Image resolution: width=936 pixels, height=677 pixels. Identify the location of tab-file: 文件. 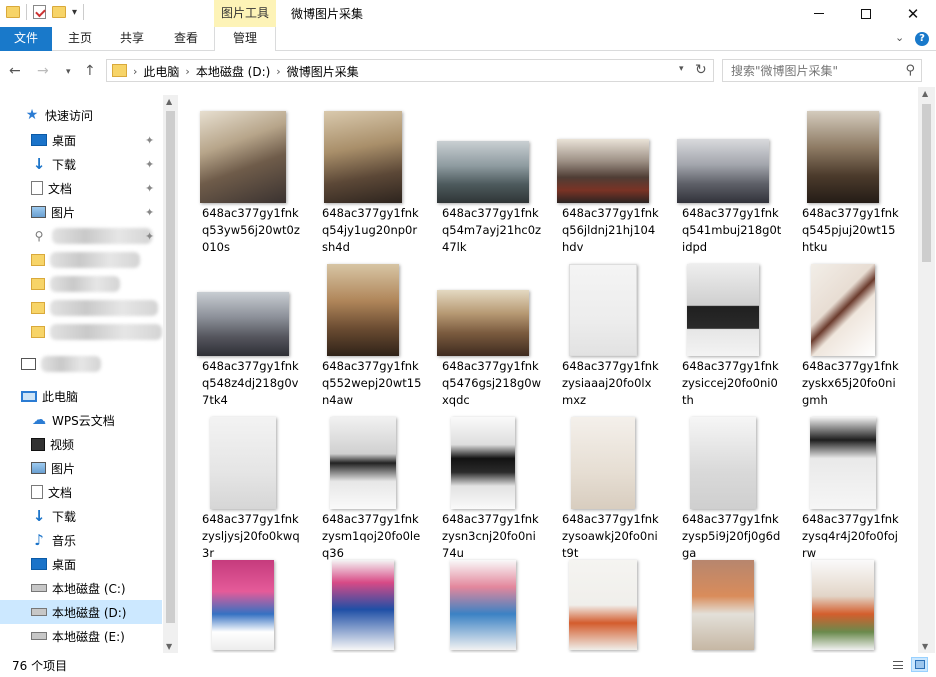
(26, 39).